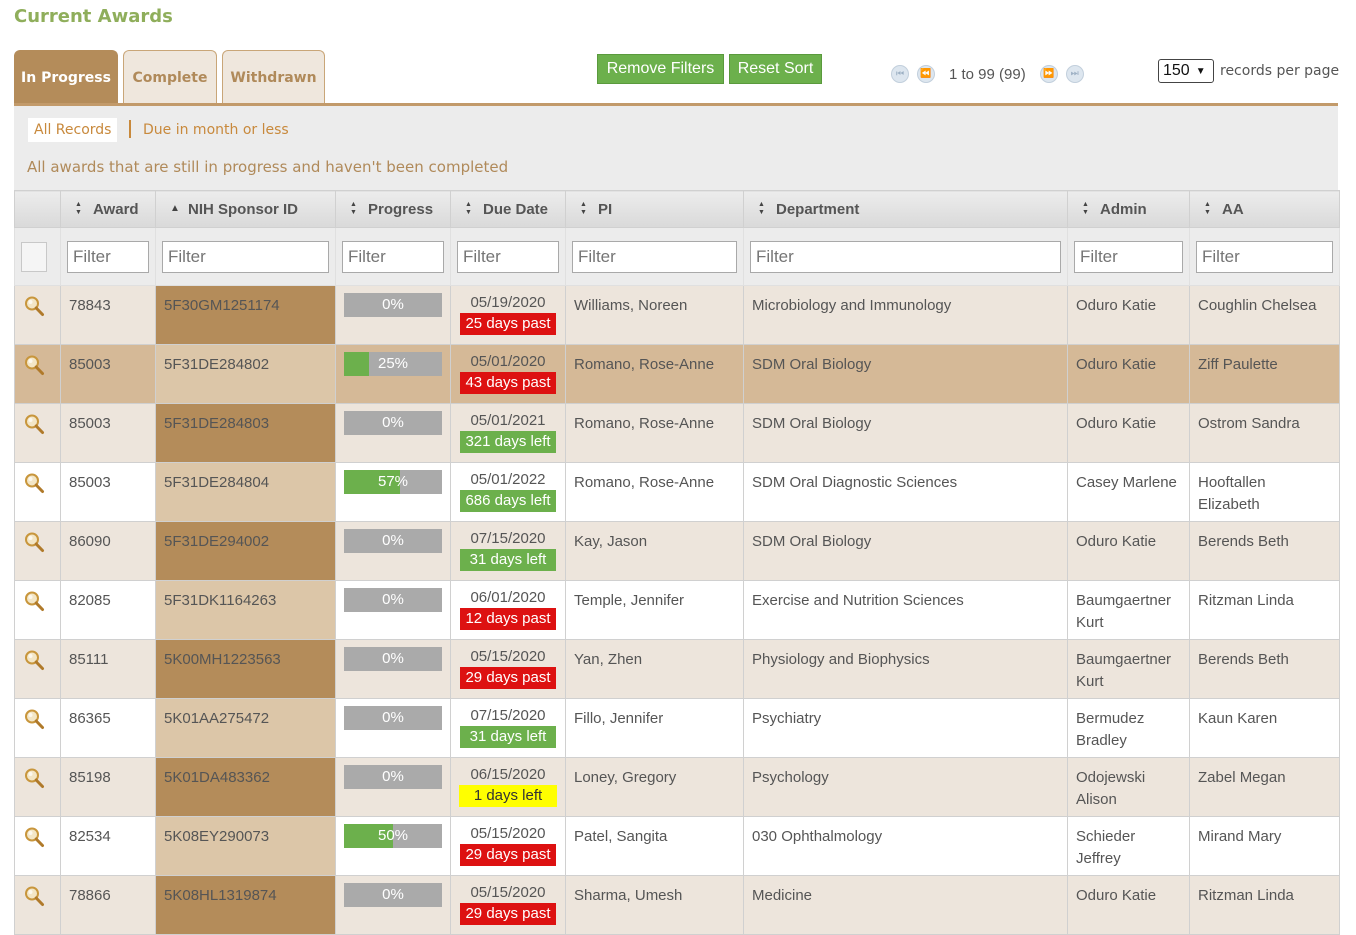 This screenshot has width=1356, height=935. Describe the element at coordinates (508, 302) in the screenshot. I see `due-date: 05/19/2020` at that location.